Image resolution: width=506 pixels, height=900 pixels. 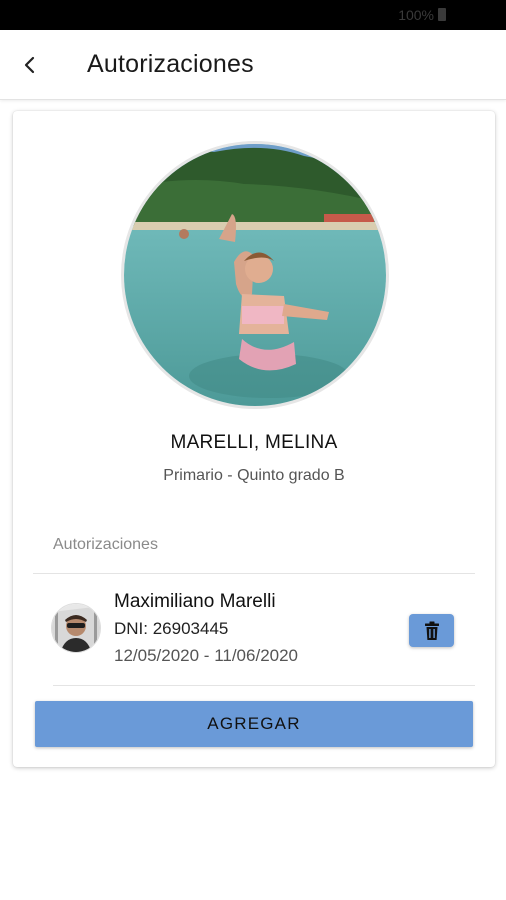 I want to click on authorized-person-dni: DNI: 26903445, so click(x=171, y=628).